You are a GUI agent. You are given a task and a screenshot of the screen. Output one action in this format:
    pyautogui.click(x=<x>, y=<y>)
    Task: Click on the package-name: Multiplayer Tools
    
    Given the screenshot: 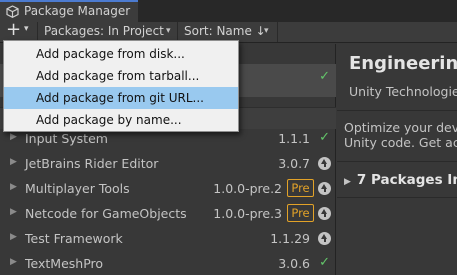 What is the action you would take?
    pyautogui.click(x=77, y=188)
    